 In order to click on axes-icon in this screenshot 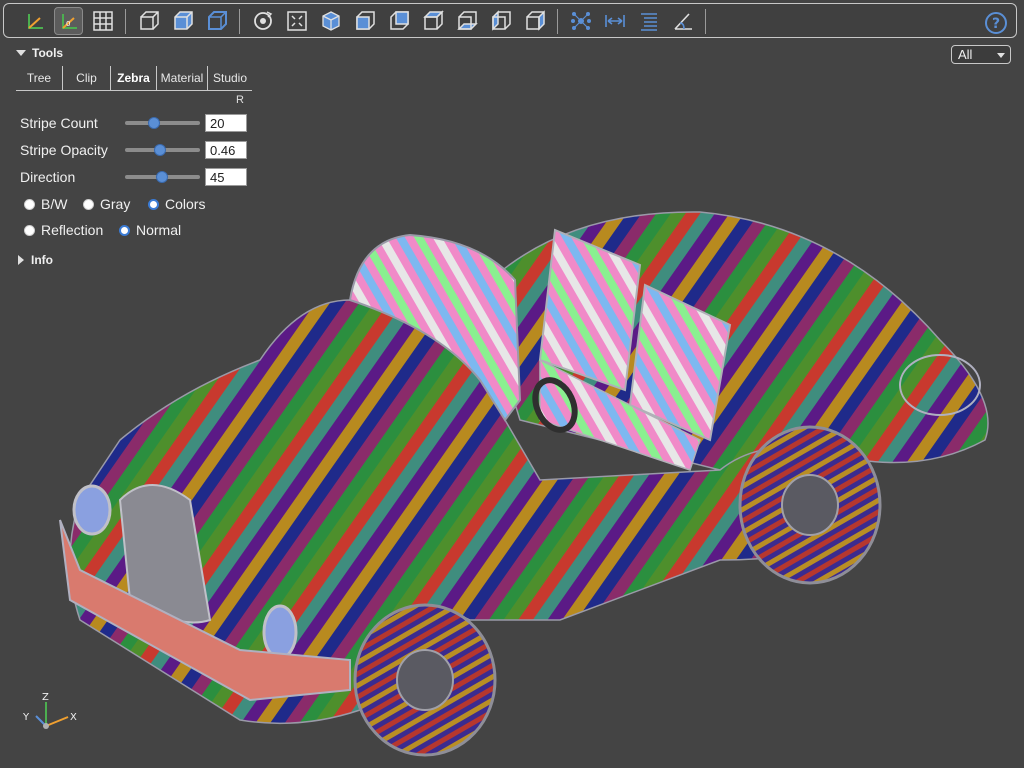, I will do `click(34, 21)`.